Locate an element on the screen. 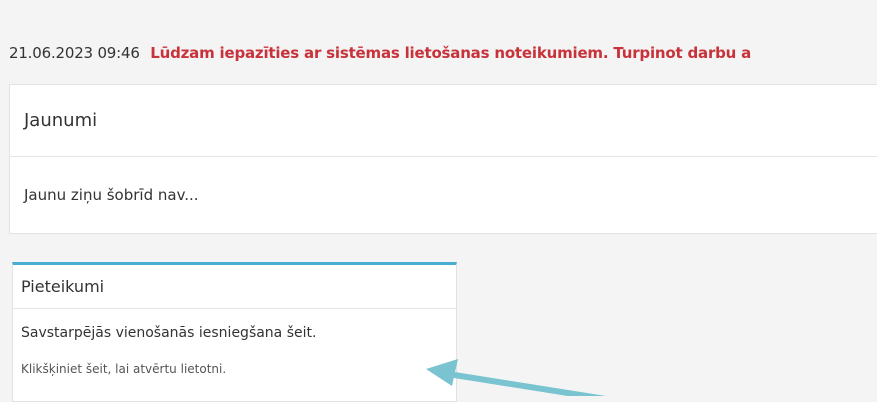  arrow-pointer-icon is located at coordinates (516, 377).